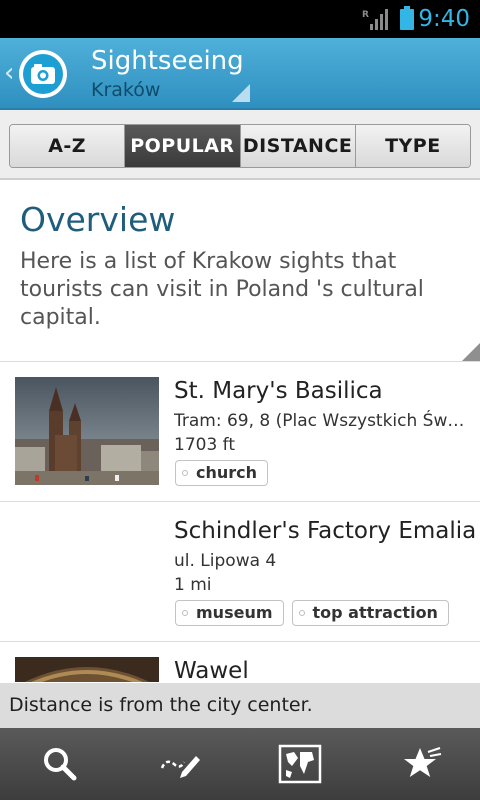  I want to click on toast-message: Distance is from the city center., so click(240, 705).